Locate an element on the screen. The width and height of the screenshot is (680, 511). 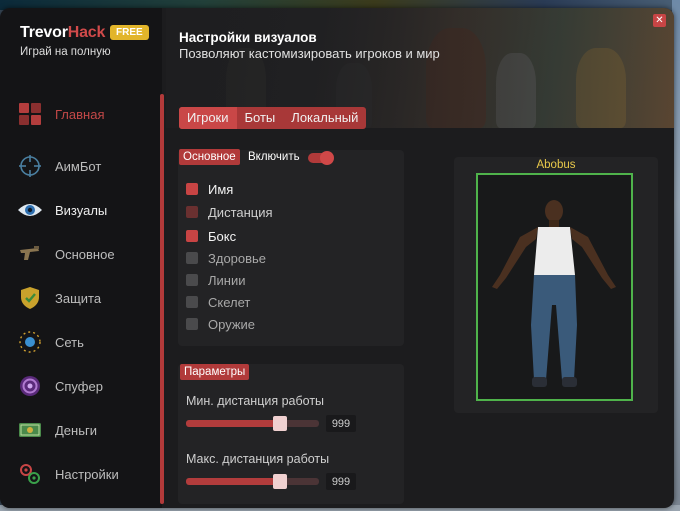
sidebar-item-label: АимБот is located at coordinates (78, 166).